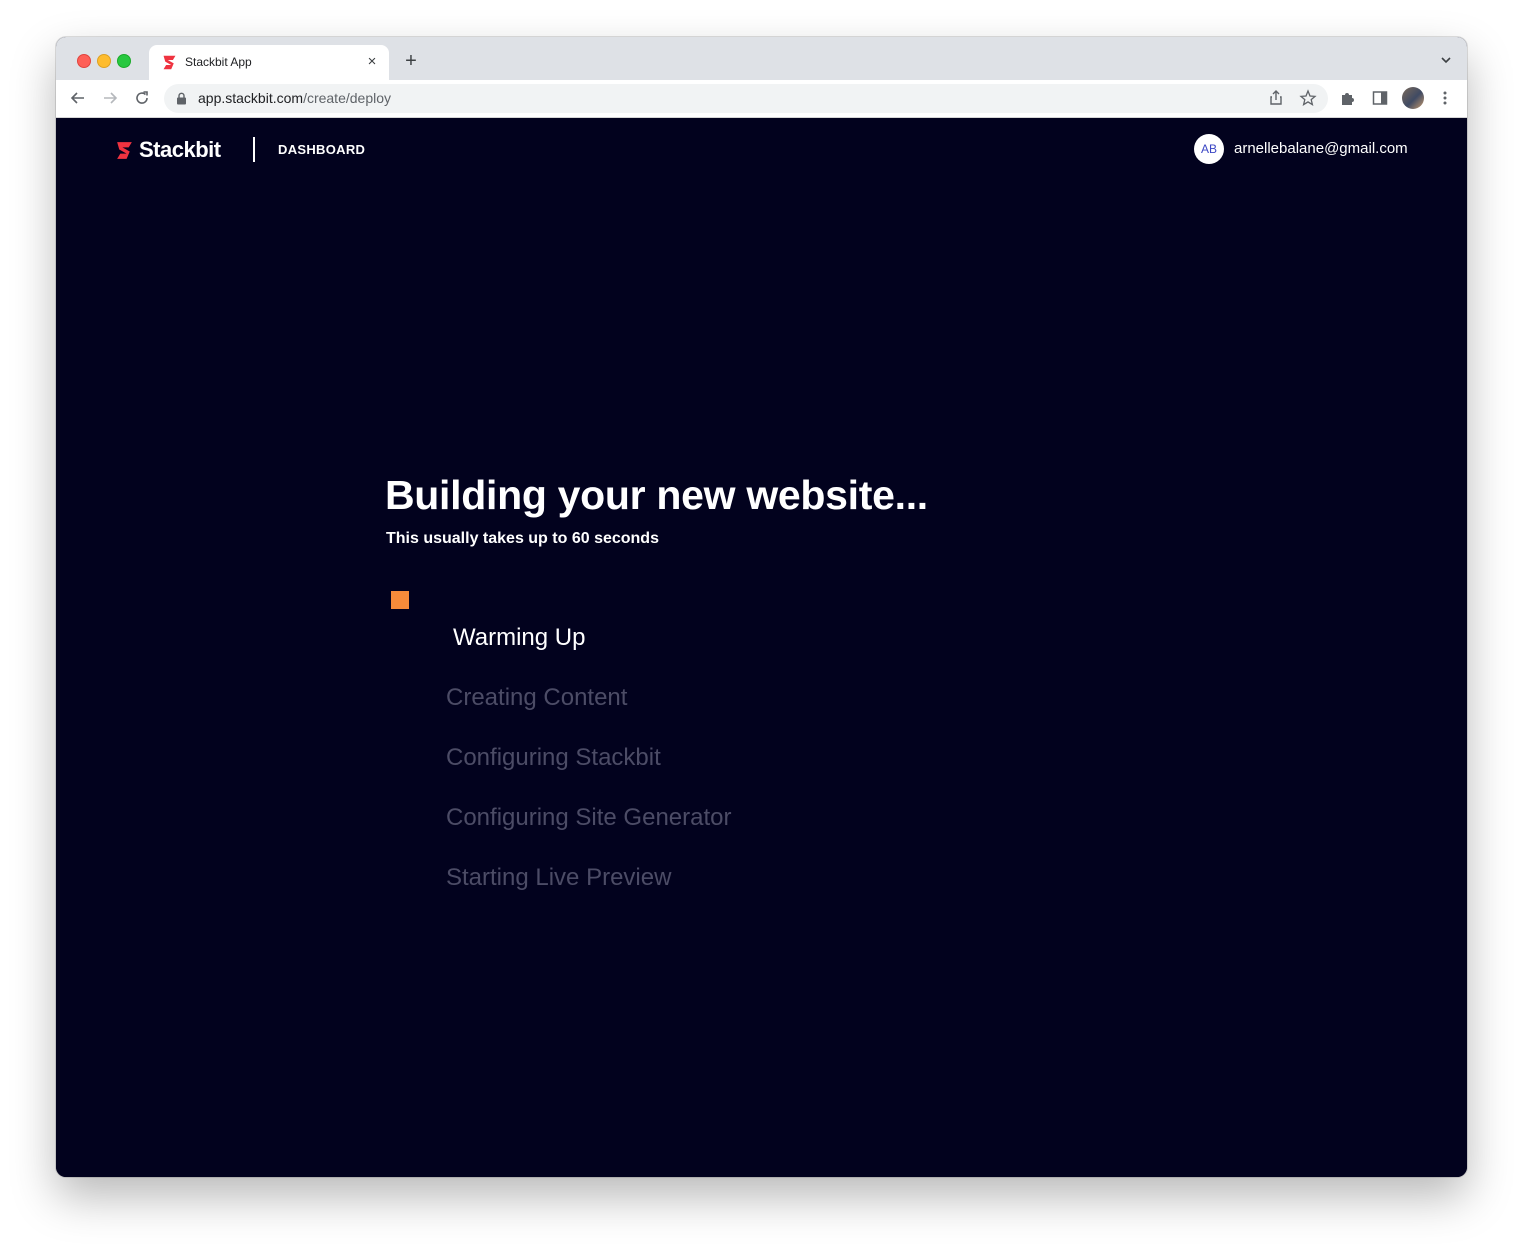  I want to click on minimize-window-button, so click(104, 61).